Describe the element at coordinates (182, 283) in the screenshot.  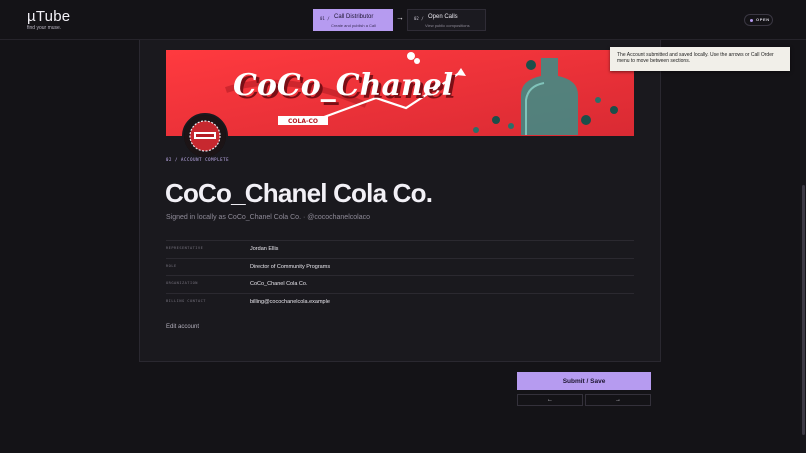
I see `detail-label: ORGANIZATION` at that location.